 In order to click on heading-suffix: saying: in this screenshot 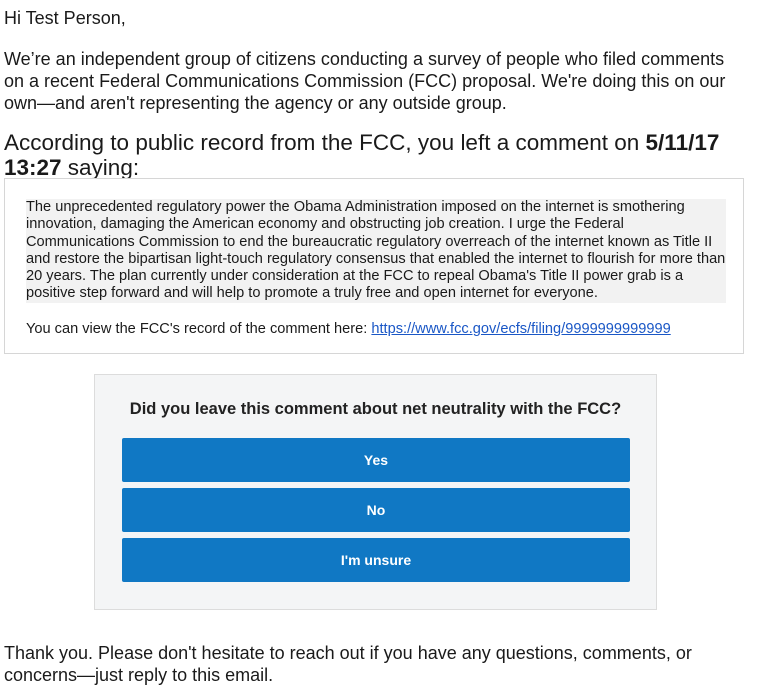, I will do `click(100, 167)`.